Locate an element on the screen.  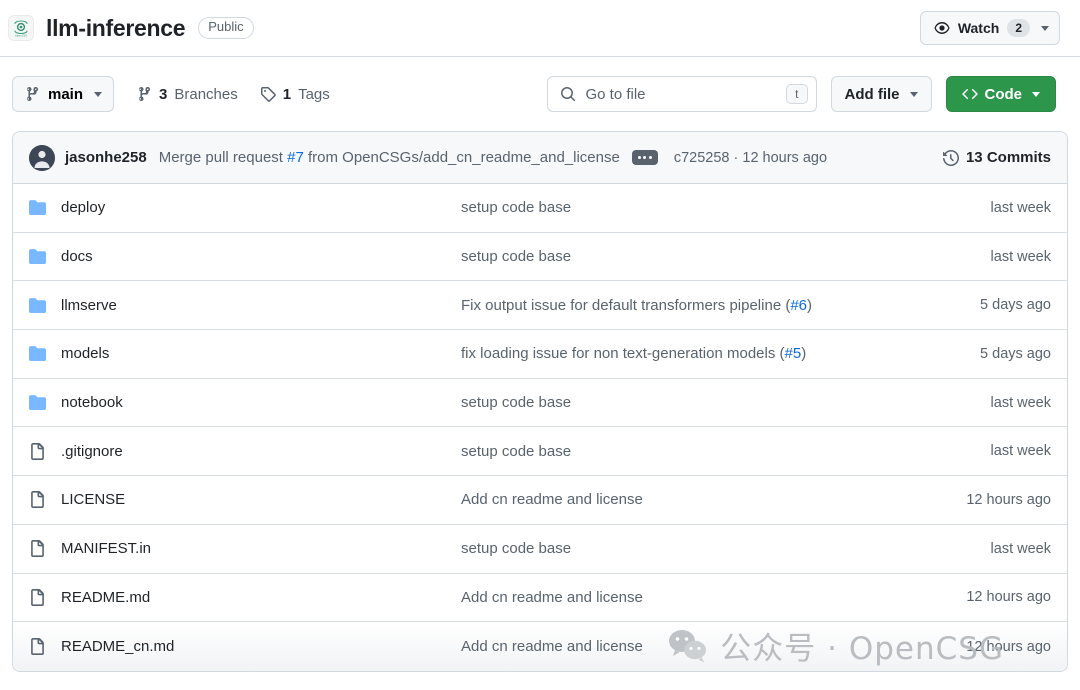
search-icon is located at coordinates (567, 94).